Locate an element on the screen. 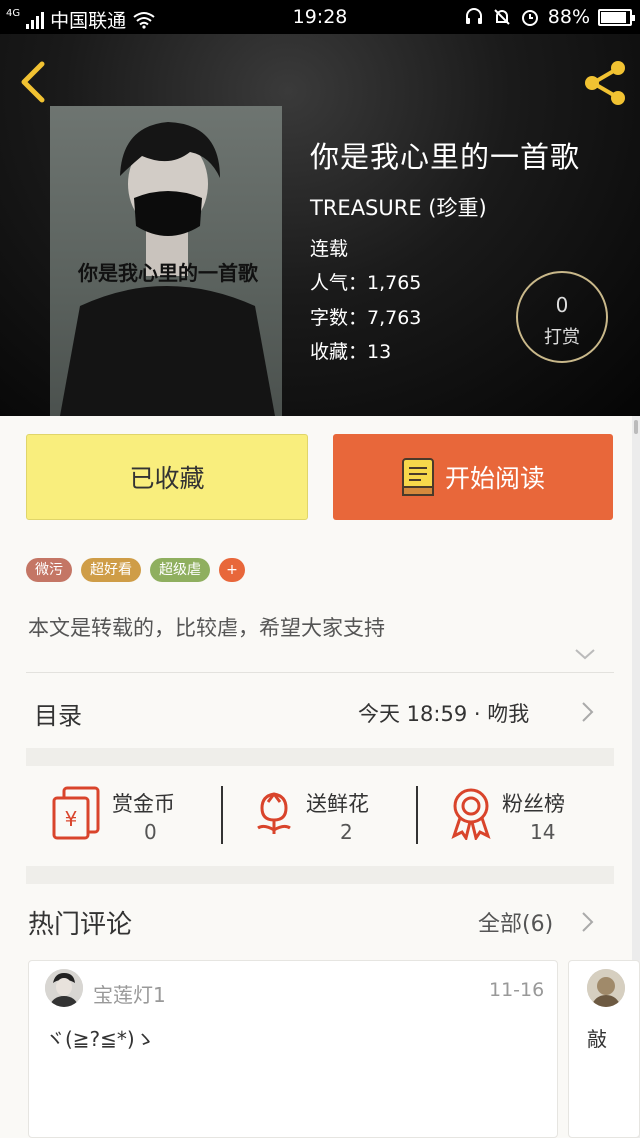 Image resolution: width=640 pixels, height=1138 pixels. headset-icon is located at coordinates (473, 16).